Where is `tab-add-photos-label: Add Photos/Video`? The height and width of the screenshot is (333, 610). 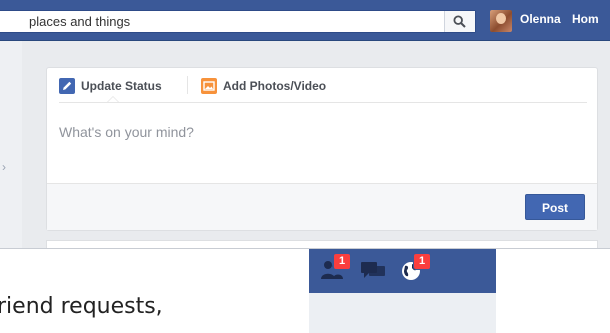 tab-add-photos-label: Add Photos/Video is located at coordinates (275, 86).